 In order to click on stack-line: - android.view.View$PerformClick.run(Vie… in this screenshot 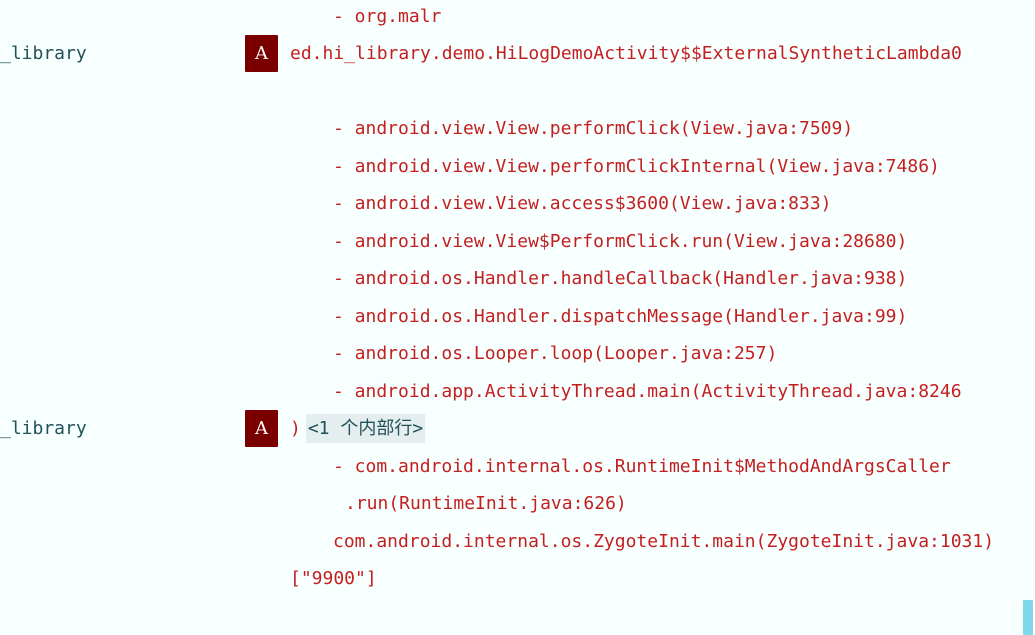, I will do `click(620, 241)`.